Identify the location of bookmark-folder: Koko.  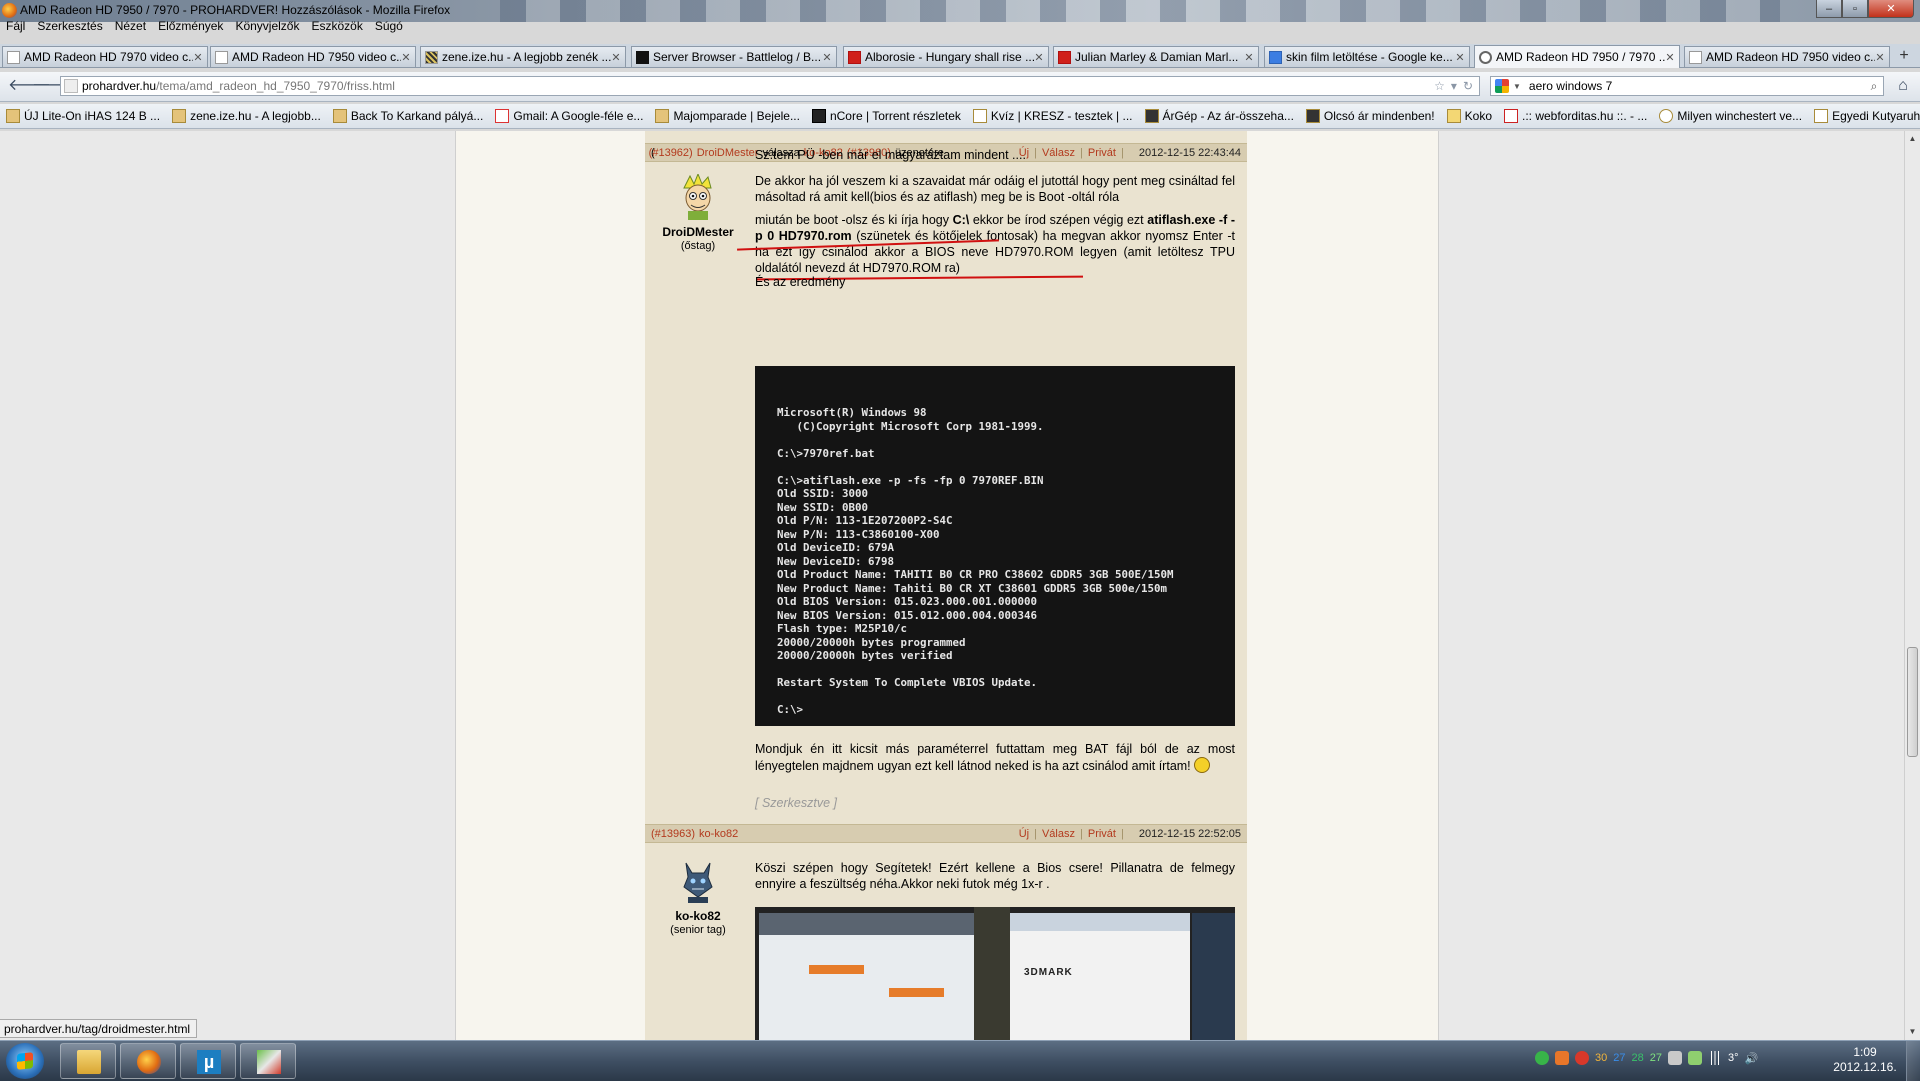
(1469, 116).